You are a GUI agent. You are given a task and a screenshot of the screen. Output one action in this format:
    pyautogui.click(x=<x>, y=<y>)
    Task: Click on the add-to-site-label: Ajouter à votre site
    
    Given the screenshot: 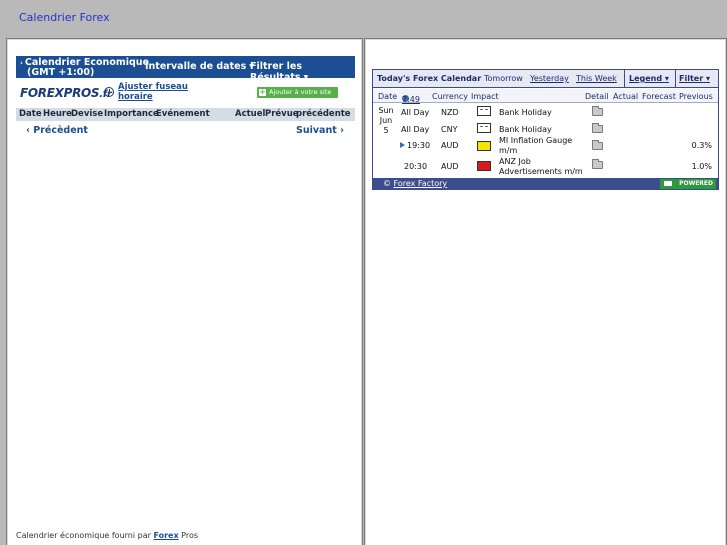 What is the action you would take?
    pyautogui.click(x=300, y=92)
    